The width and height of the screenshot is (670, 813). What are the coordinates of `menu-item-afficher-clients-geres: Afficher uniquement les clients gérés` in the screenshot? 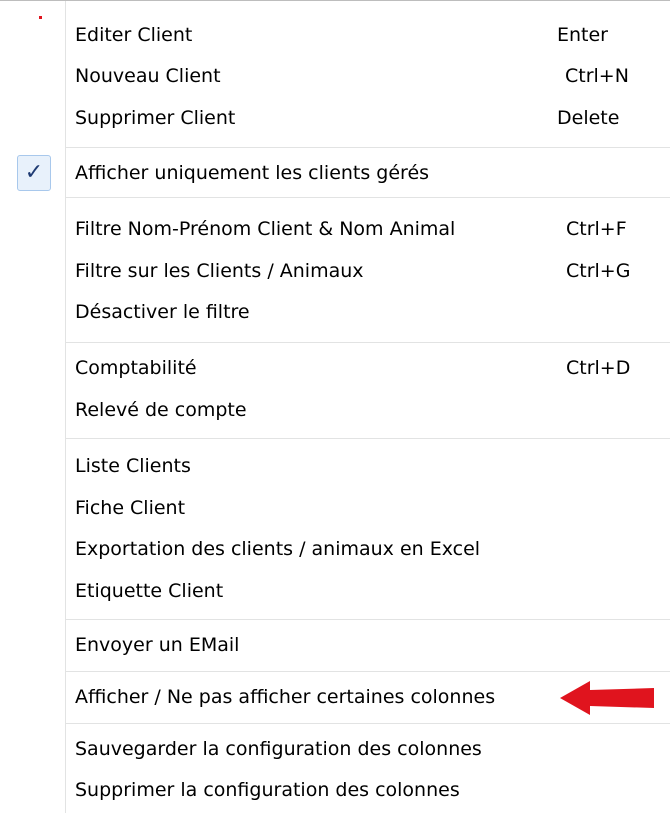 It's located at (335, 173).